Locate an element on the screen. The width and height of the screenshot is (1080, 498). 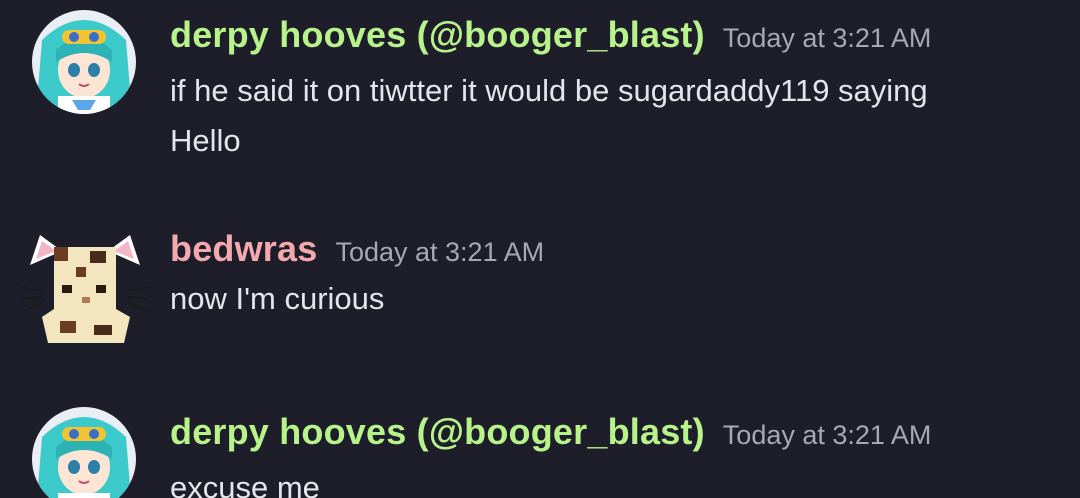
message-content: excuse me is located at coordinates (610, 480).